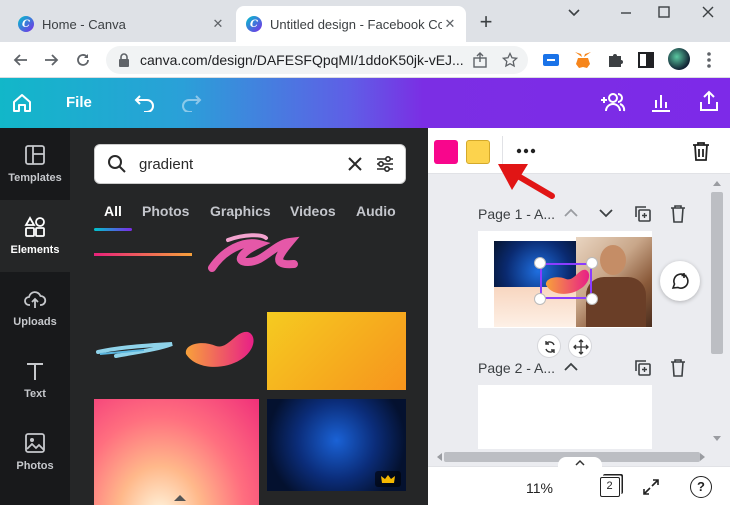 The image size is (730, 505). Describe the element at coordinates (84, 24) in the screenshot. I see `tab-title: Home - Canva` at that location.